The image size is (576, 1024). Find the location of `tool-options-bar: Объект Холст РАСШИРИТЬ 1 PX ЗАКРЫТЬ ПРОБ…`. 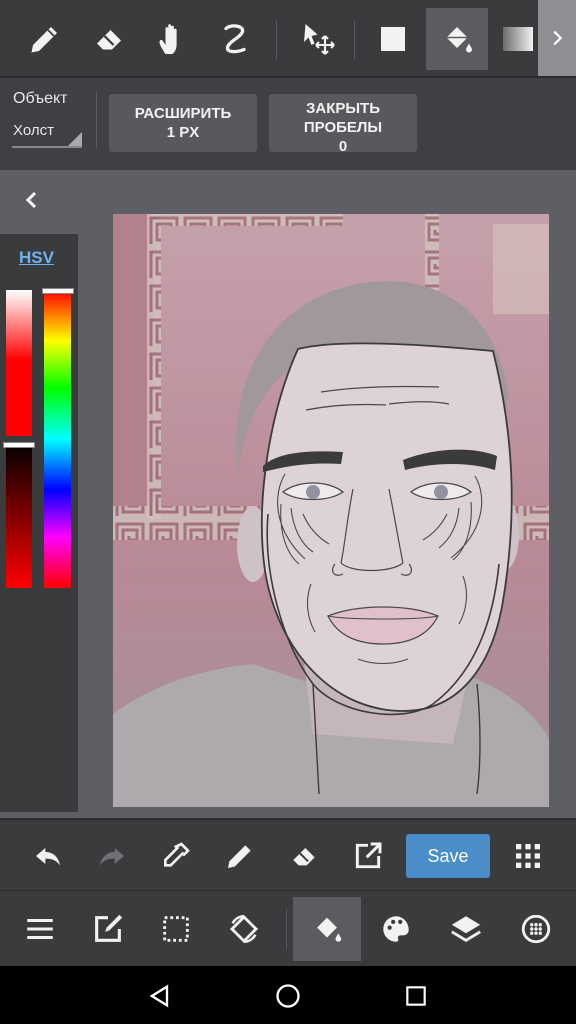

tool-options-bar: Объект Холст РАСШИРИТЬ 1 PX ЗАКРЫТЬ ПРОБ… is located at coordinates (288, 124).